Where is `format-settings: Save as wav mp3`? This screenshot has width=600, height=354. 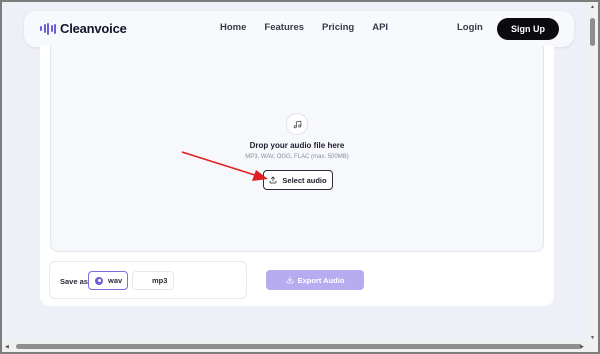
format-settings: Save as wav mp3 is located at coordinates (148, 280).